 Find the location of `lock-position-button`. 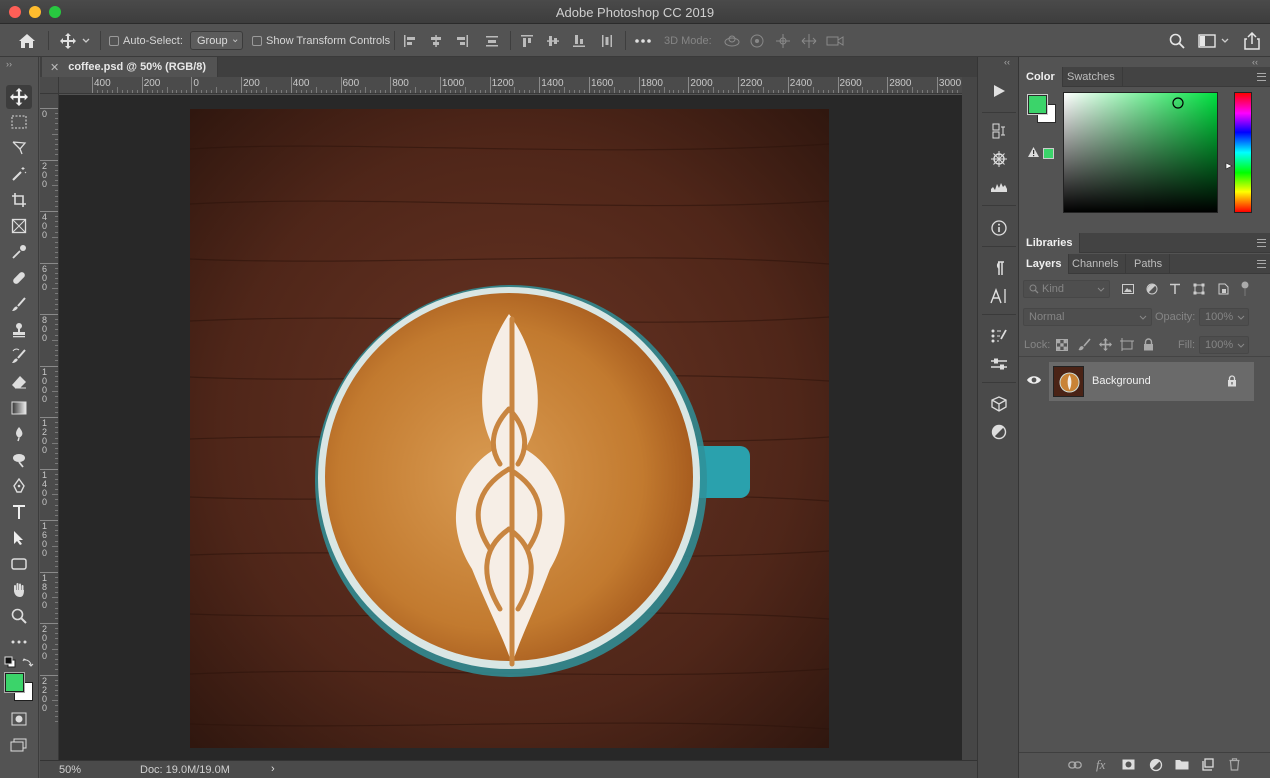

lock-position-button is located at coordinates (1105, 344).